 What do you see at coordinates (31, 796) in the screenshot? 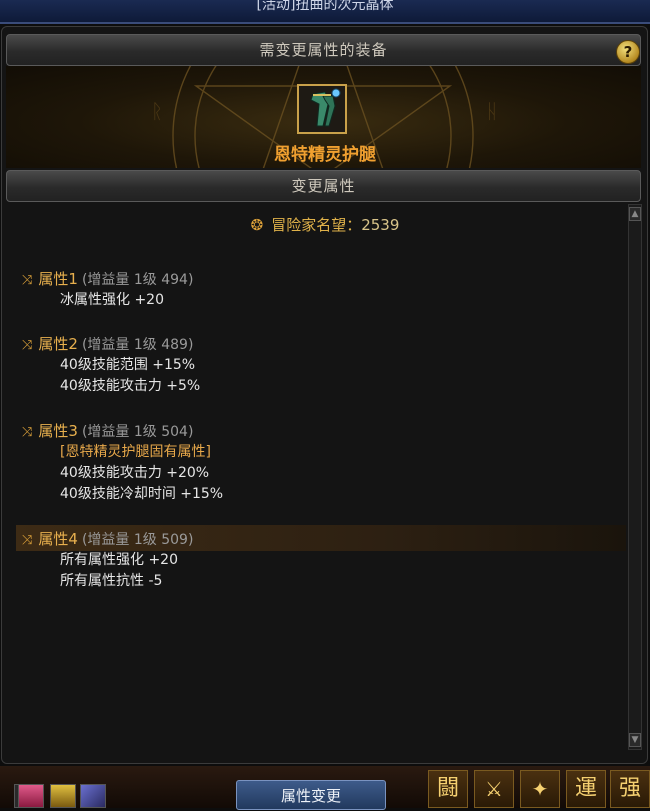
I see `heart-potion-icon` at bounding box center [31, 796].